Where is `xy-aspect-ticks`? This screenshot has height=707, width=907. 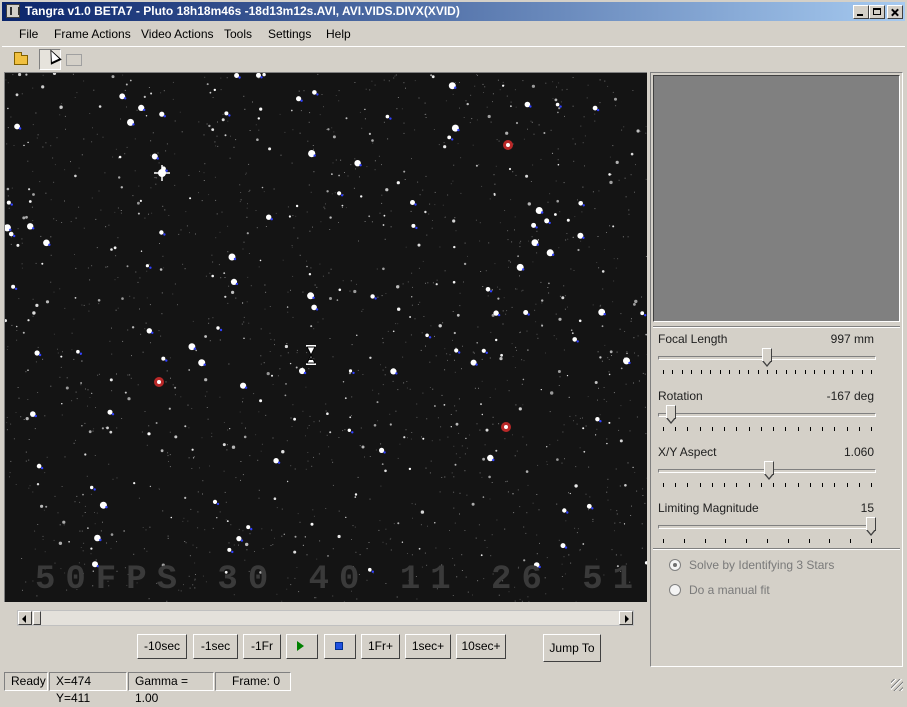
xy-aspect-ticks is located at coordinates (767, 485).